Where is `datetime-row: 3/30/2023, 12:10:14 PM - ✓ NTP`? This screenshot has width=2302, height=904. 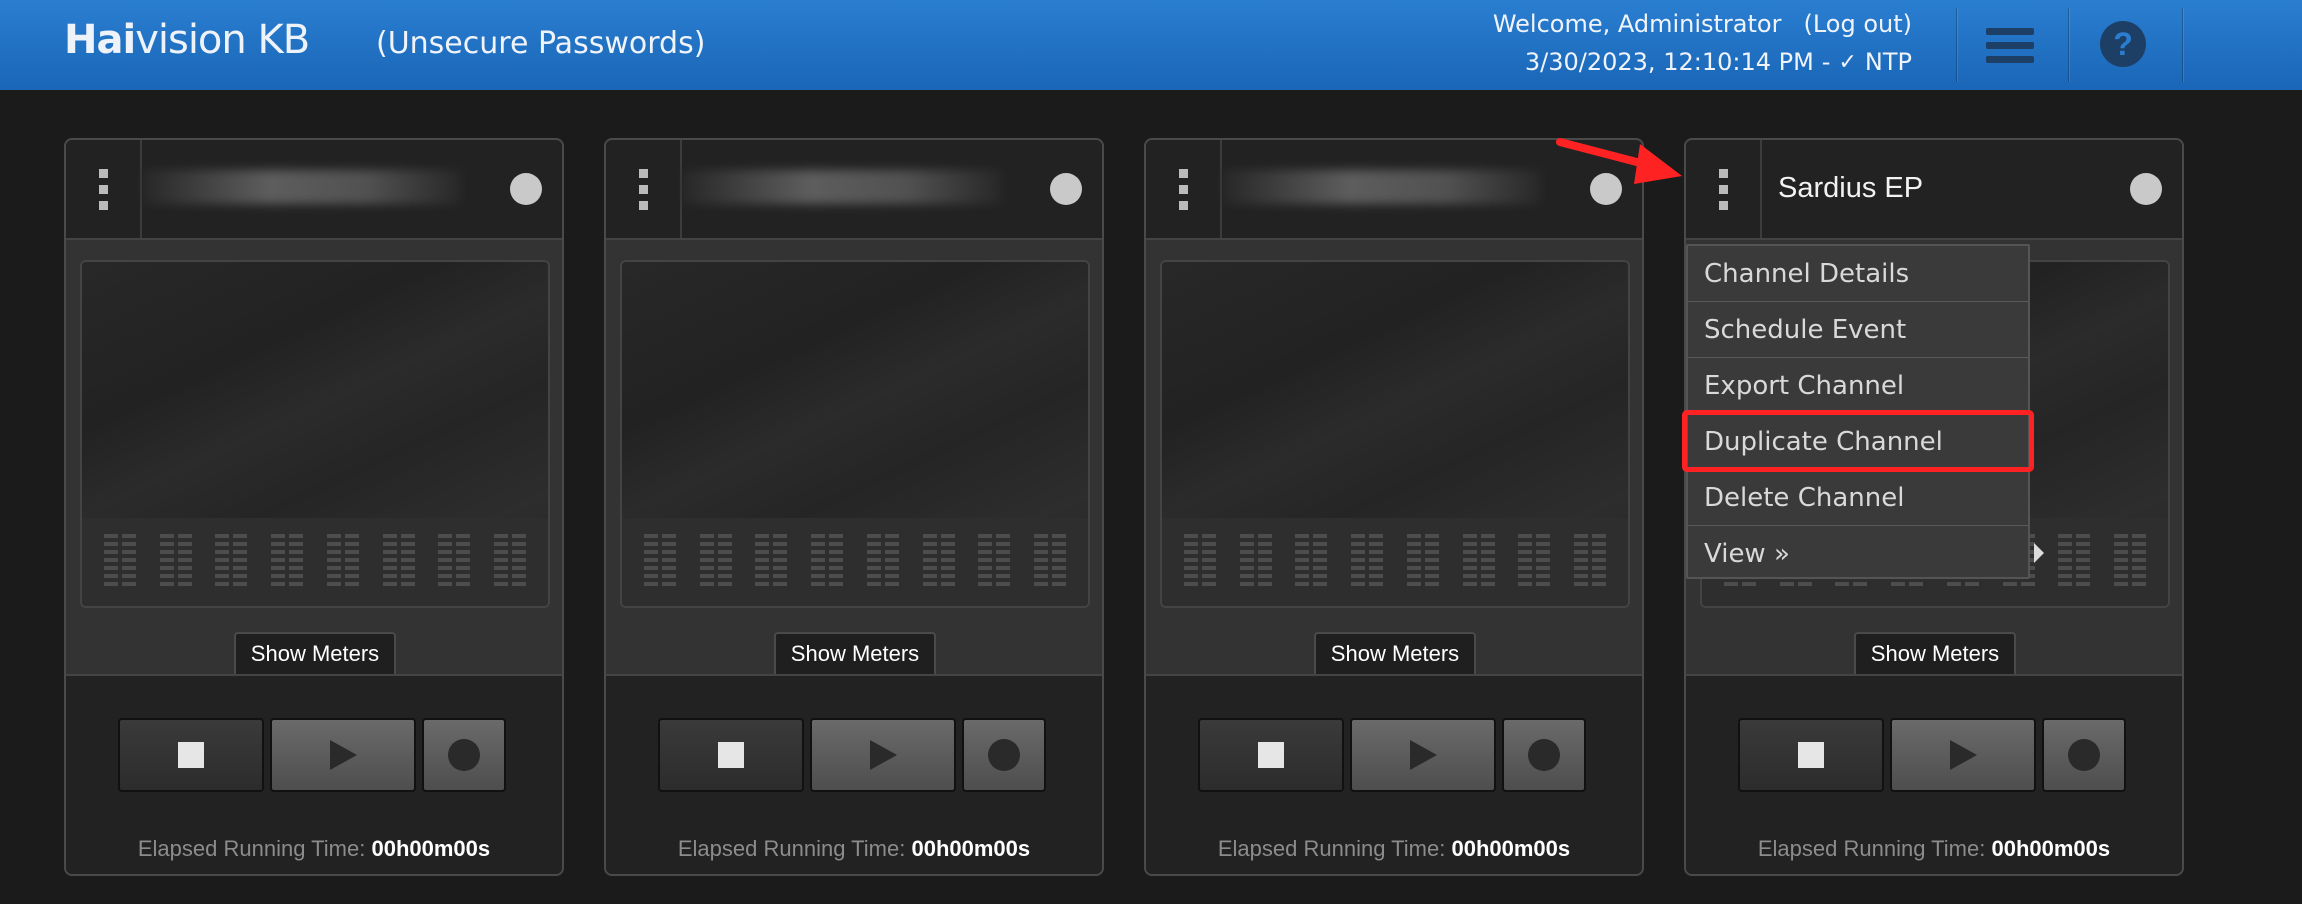
datetime-row: 3/30/2023, 12:10:14 PM - ✓ NTP is located at coordinates (1702, 62).